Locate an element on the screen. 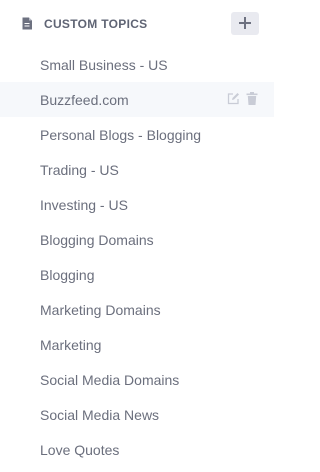 The image size is (320, 472). section-title: CUSTOM TOPICS is located at coordinates (96, 24).